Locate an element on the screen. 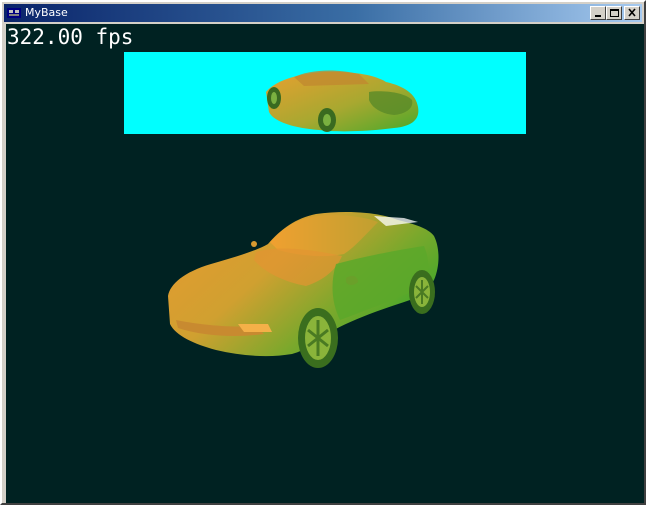 Image resolution: width=646 pixels, height=505 pixels. close-icon is located at coordinates (632, 12).